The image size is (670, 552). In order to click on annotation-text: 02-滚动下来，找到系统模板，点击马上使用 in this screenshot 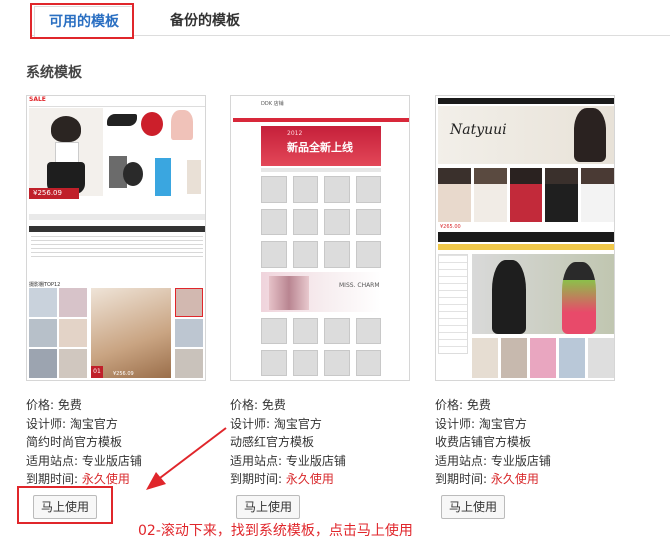, I will do `click(275, 531)`.